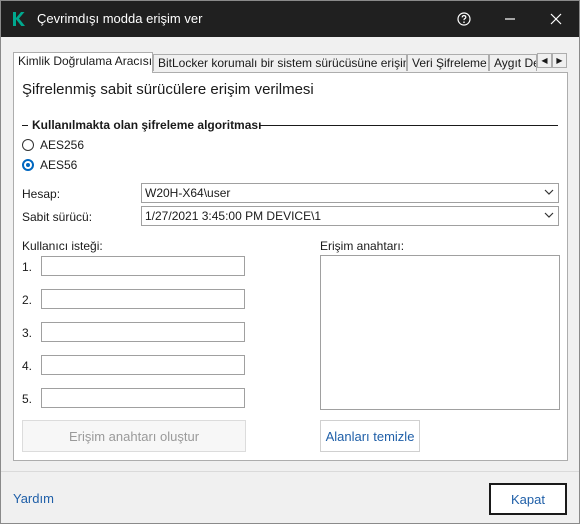 This screenshot has height=524, width=580. What do you see at coordinates (147, 125) in the screenshot?
I see `algorithm-group-title: Kullanılmakta olan şifreleme algoritması` at bounding box center [147, 125].